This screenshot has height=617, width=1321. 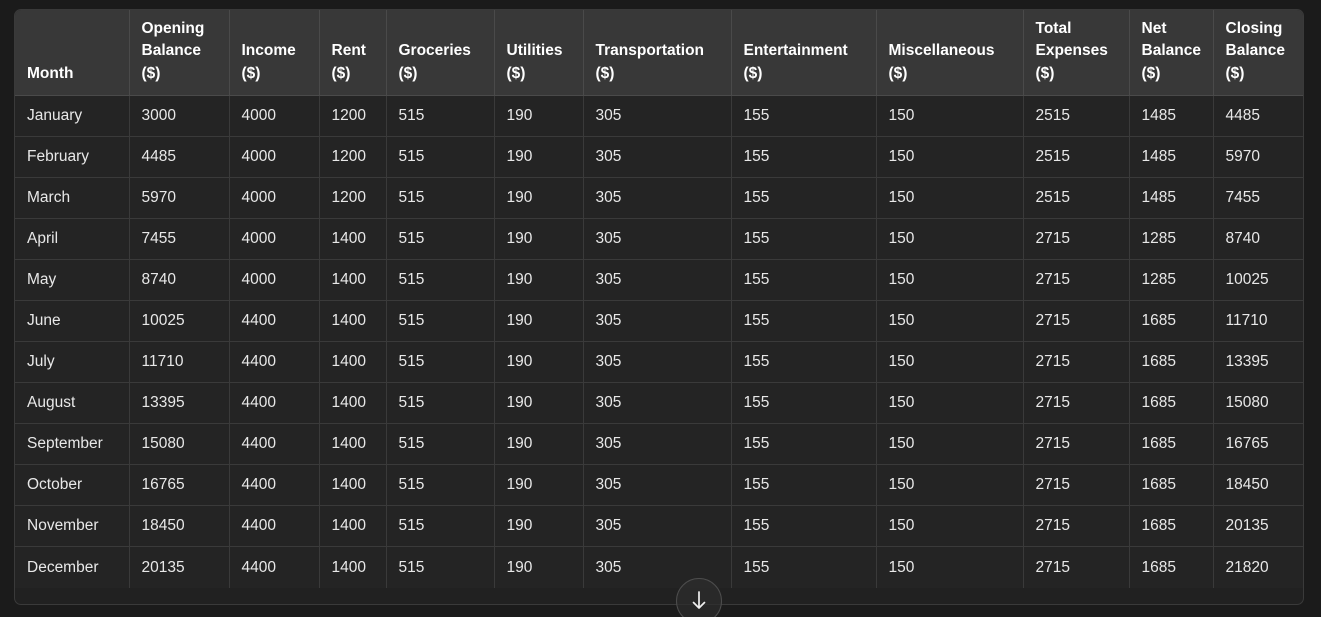 What do you see at coordinates (699, 597) in the screenshot?
I see `scroll-down-button` at bounding box center [699, 597].